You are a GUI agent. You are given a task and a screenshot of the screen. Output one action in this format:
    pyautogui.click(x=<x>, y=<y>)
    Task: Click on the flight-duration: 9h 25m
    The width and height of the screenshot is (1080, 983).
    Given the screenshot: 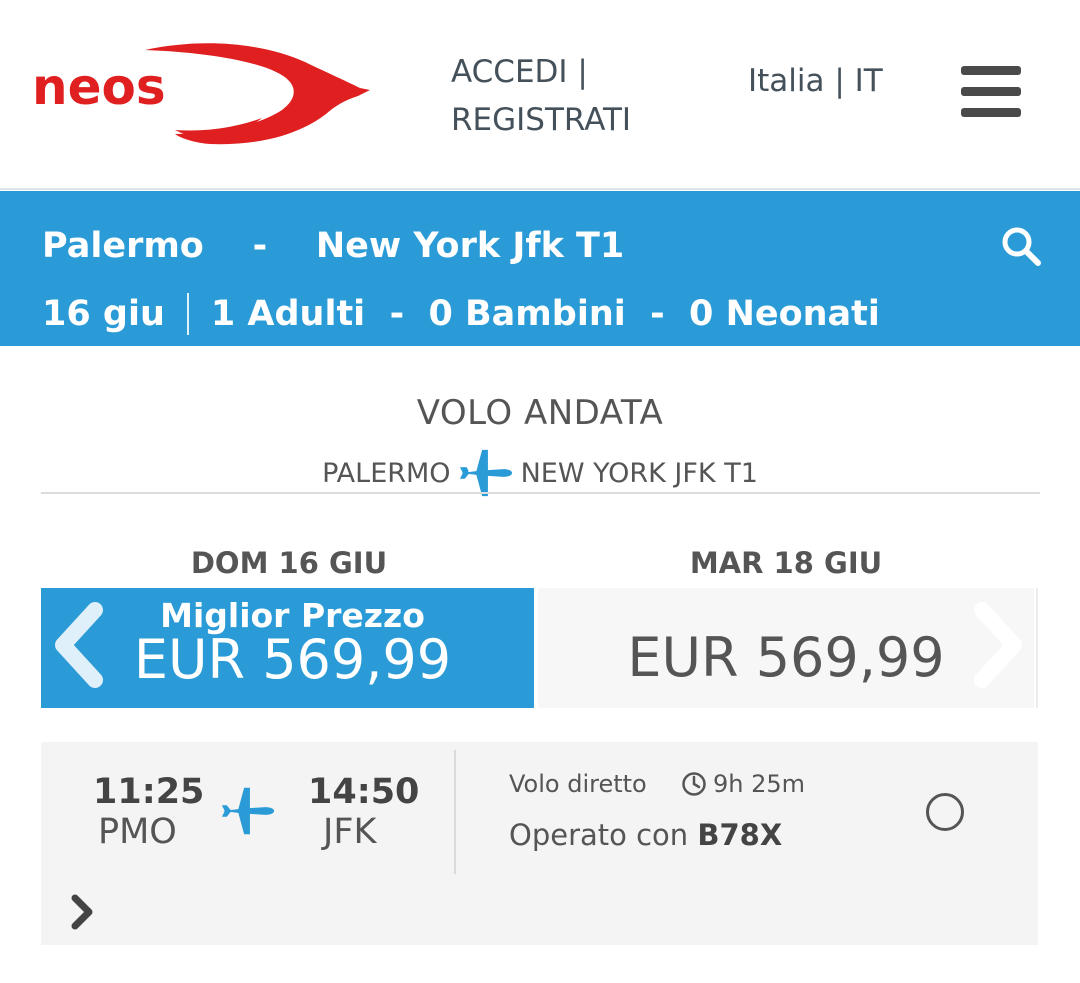 What is the action you would take?
    pyautogui.click(x=743, y=784)
    